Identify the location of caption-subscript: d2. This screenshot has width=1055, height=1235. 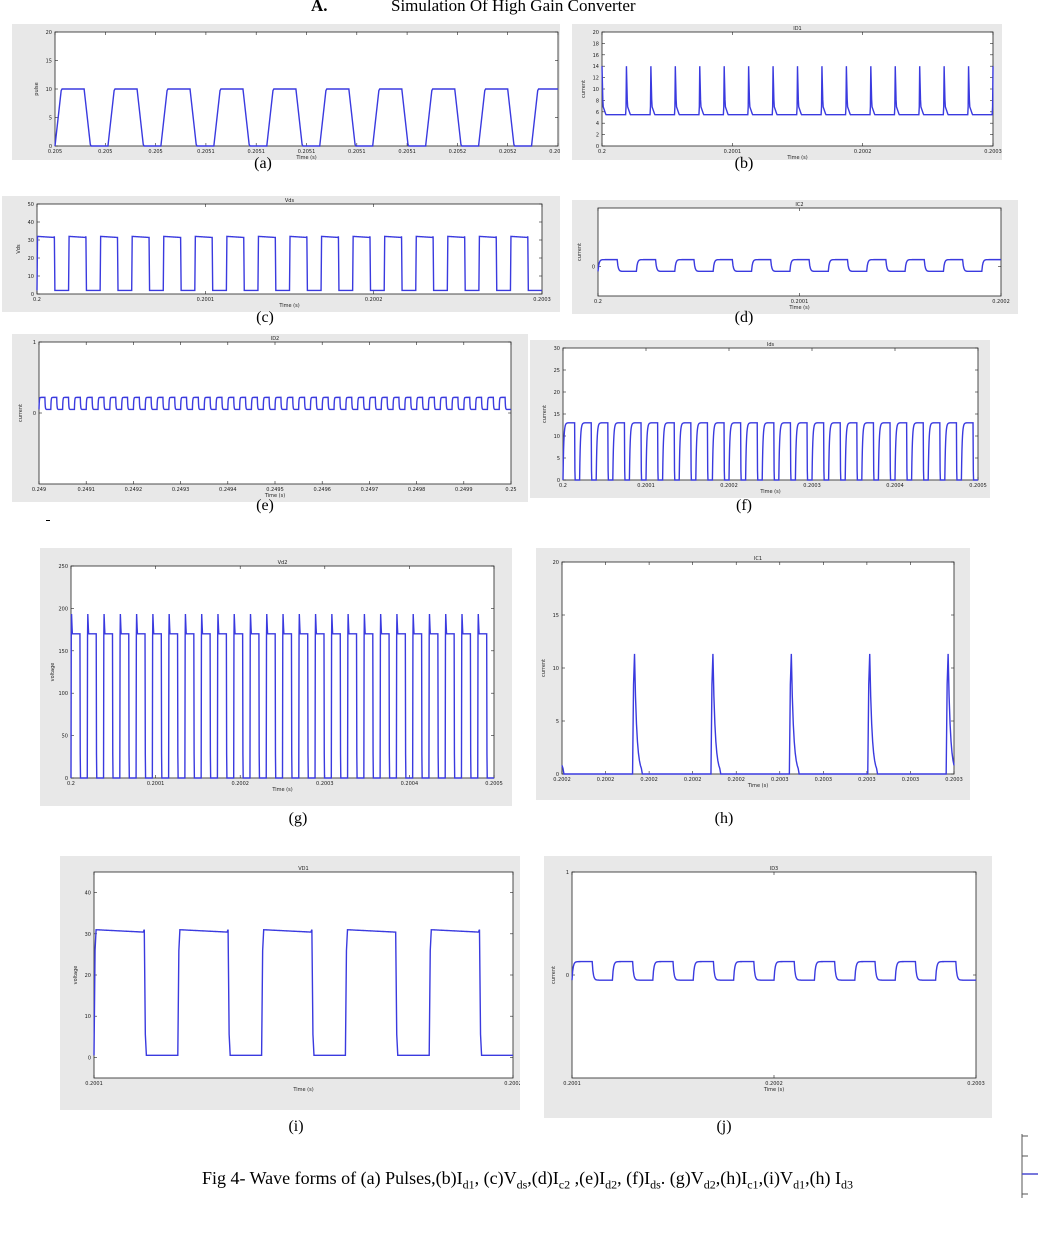
(709, 1184).